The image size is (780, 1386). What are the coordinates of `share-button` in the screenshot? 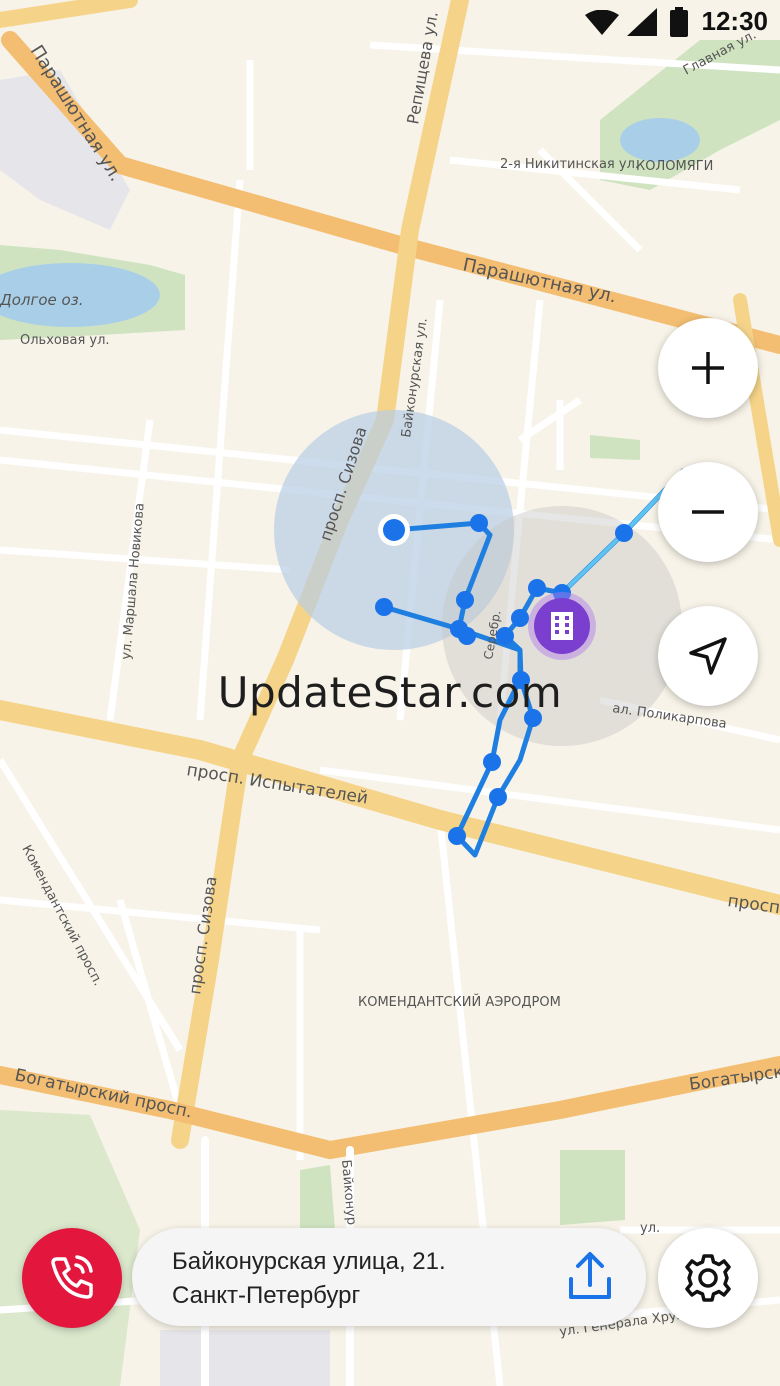 It's located at (590, 1276).